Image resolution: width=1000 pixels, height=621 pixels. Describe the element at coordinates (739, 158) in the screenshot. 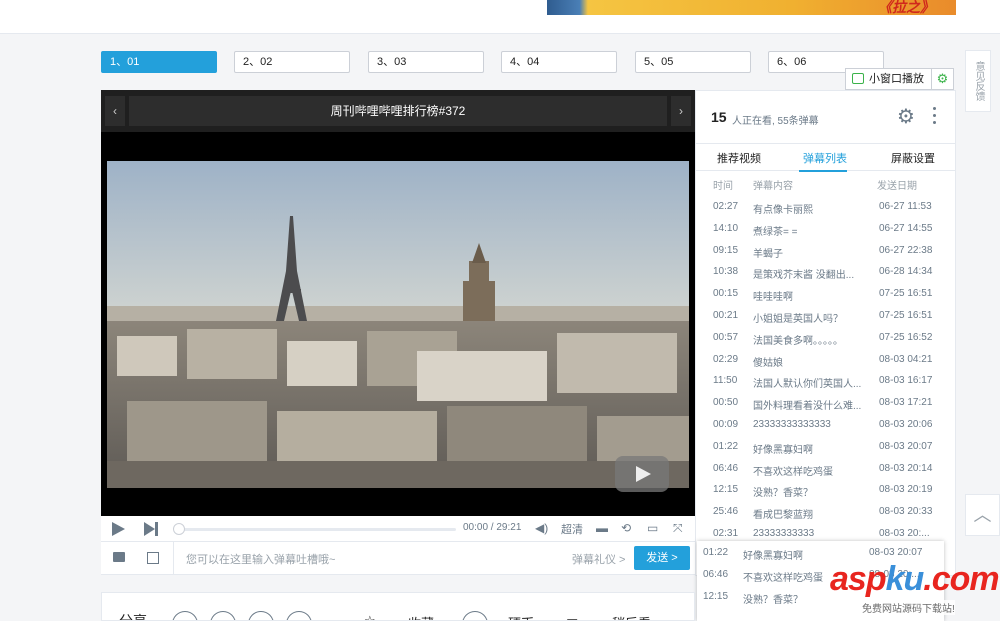

I see `tab-recommended: 推荐视频` at that location.